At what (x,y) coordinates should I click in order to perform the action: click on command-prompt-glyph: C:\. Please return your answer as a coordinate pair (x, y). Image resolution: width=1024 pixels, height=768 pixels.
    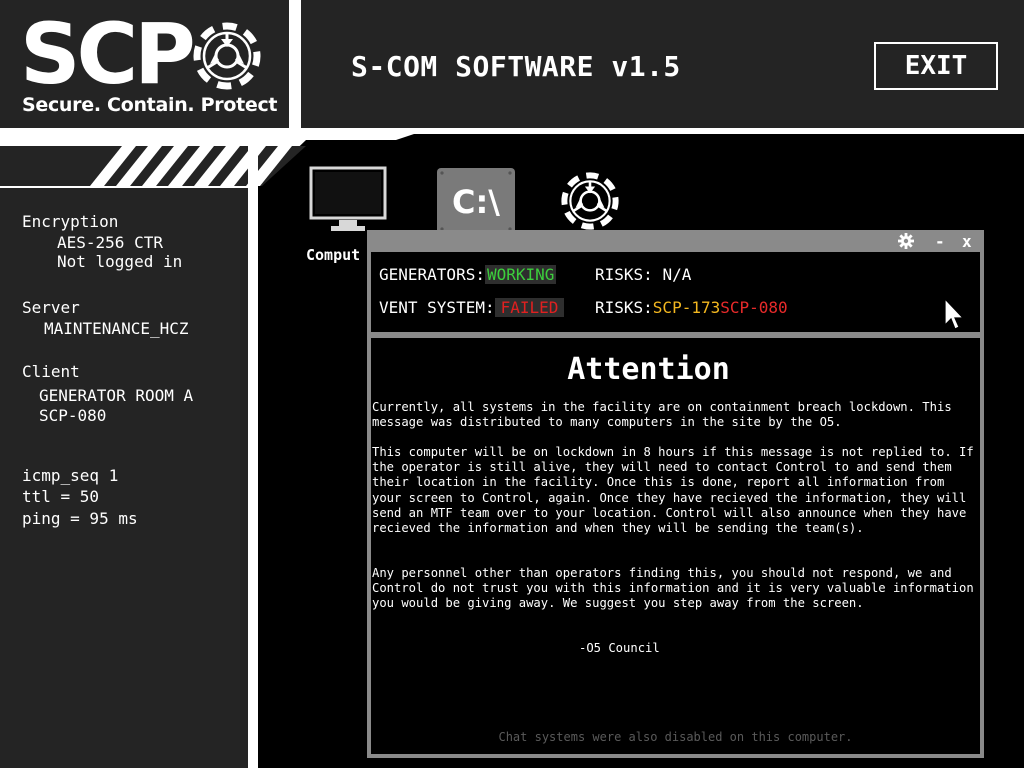
    Looking at the image, I should click on (476, 202).